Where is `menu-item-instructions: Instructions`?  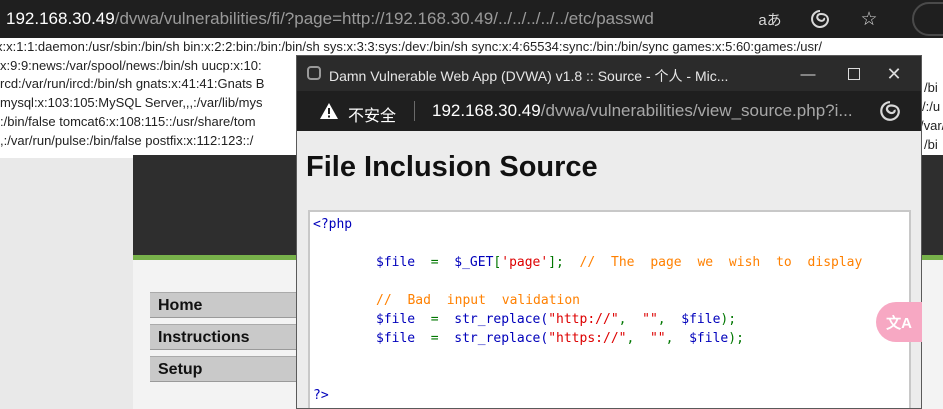
menu-item-instructions: Instructions is located at coordinates (230, 337).